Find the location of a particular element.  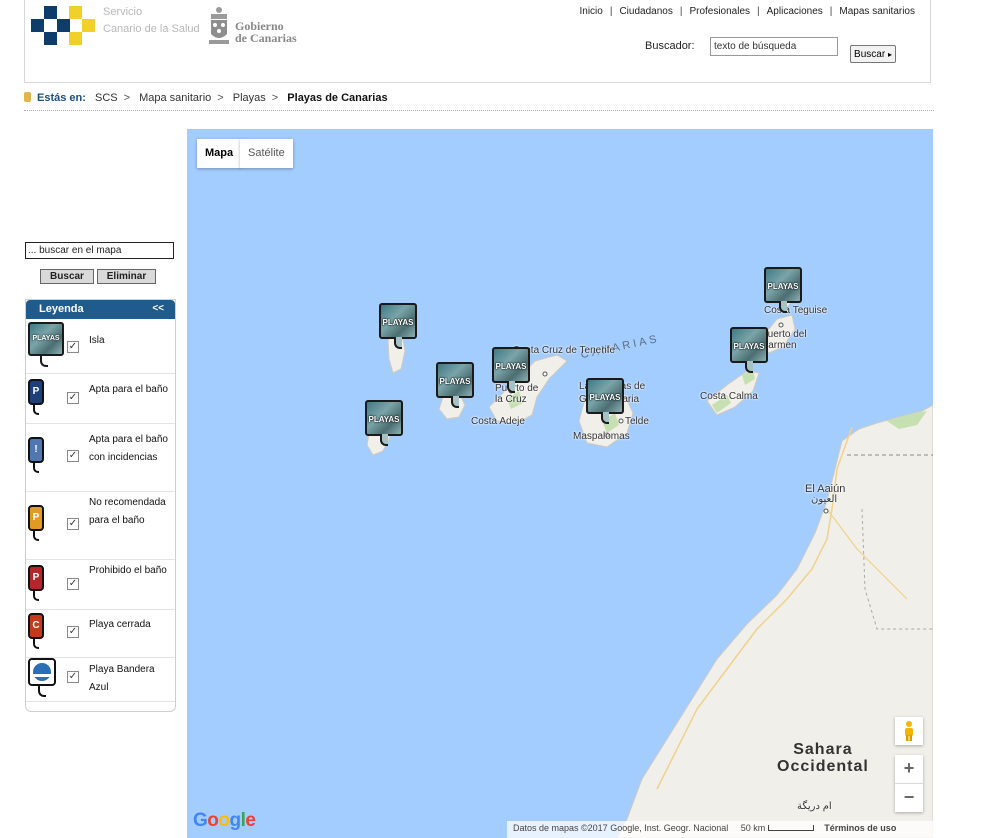

place-label-puerto-del-carmen: Puerto del Carmen is located at coordinates (784, 340).